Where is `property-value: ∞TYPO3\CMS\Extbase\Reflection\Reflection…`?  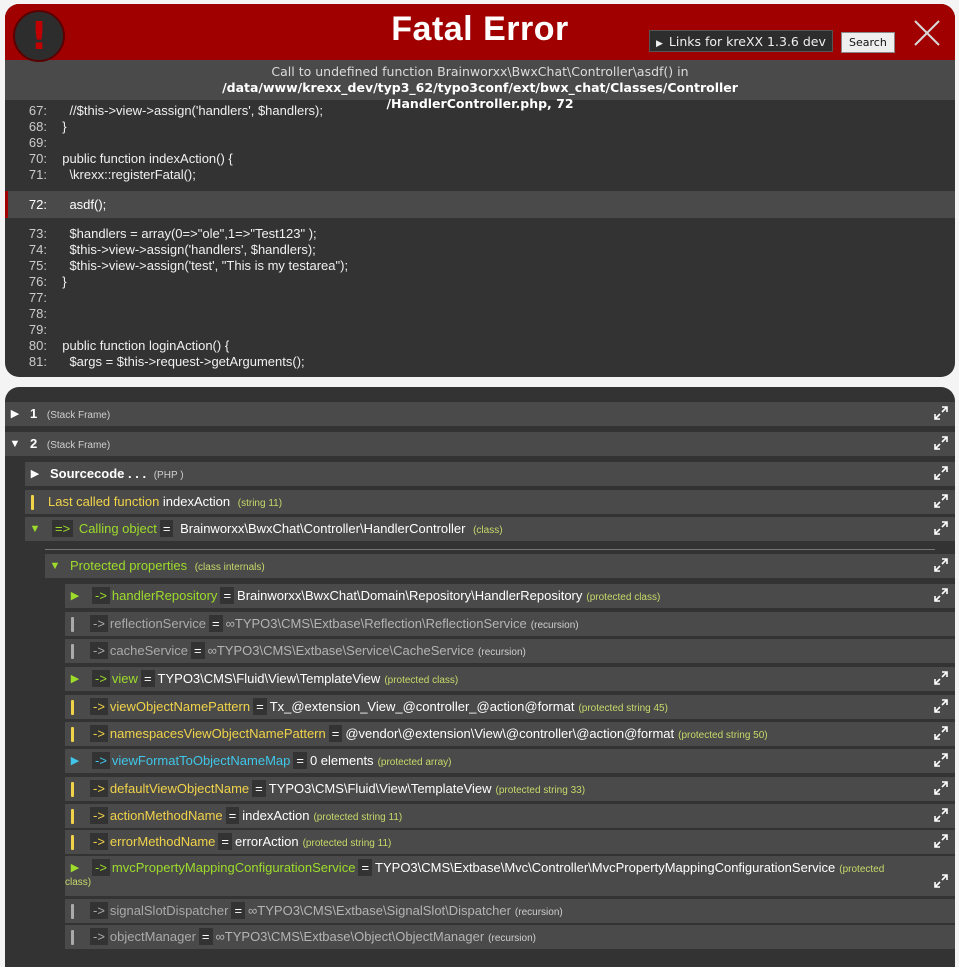
property-value: ∞TYPO3\CMS\Extbase\Reflection\Reflection… is located at coordinates (376, 623).